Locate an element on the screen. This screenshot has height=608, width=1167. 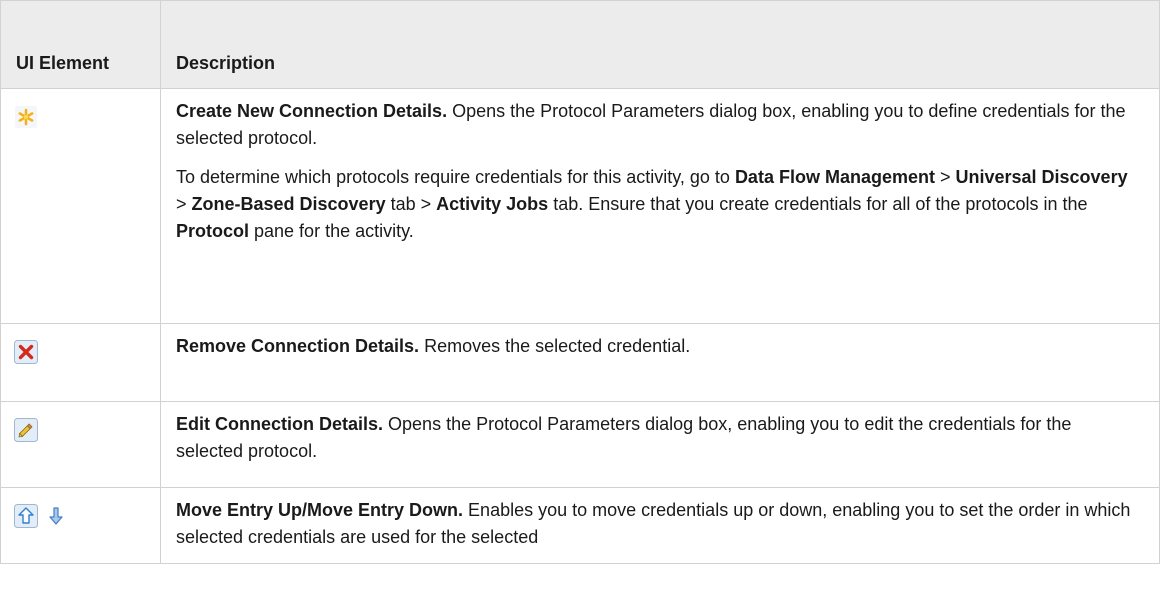
pencil-edit-icon is located at coordinates (26, 430).